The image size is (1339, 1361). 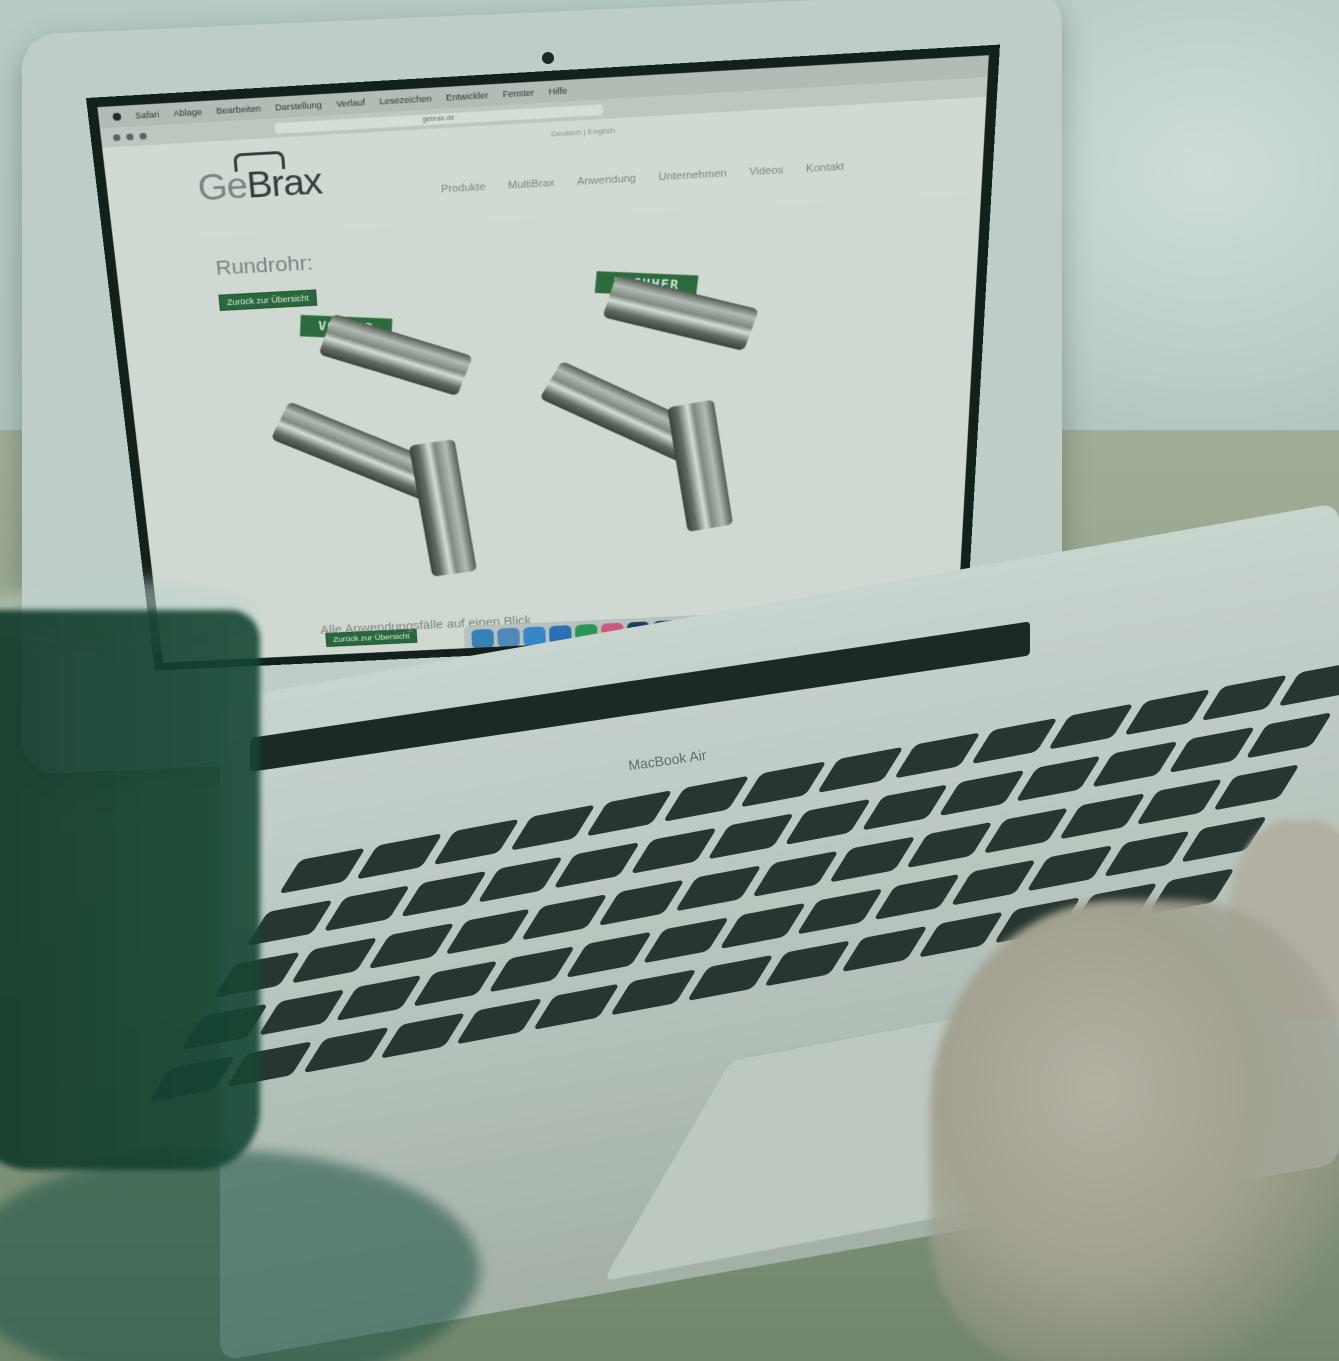 I want to click on drinking-glass, so click(x=130, y=890).